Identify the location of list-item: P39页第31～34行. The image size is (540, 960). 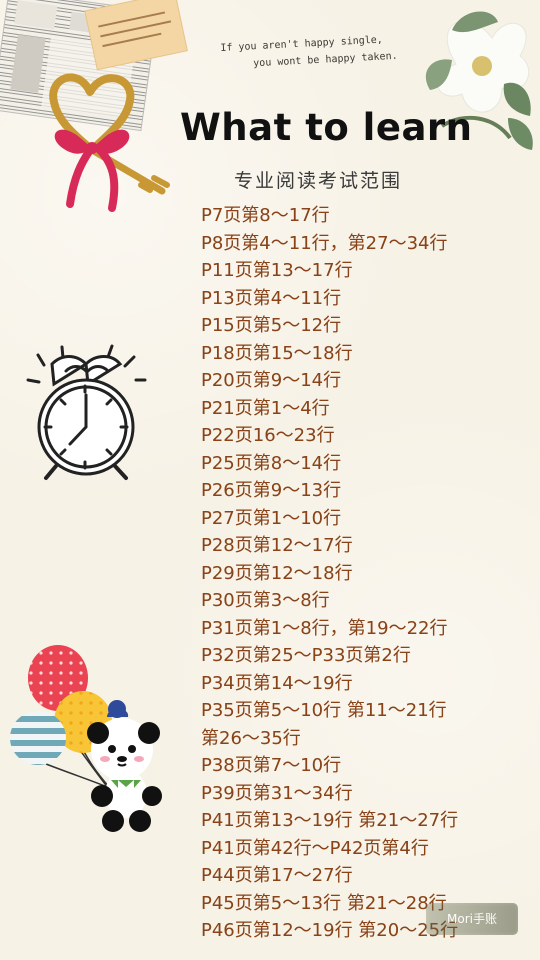
(277, 793).